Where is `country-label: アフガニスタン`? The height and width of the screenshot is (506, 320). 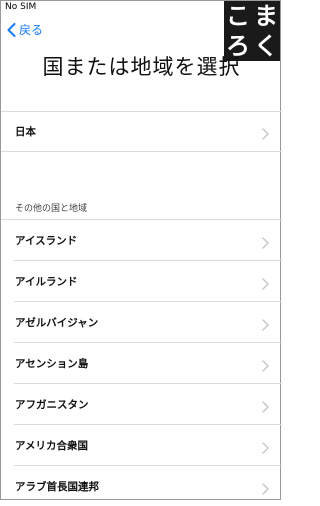
country-label: アフガニスタン is located at coordinates (52, 404).